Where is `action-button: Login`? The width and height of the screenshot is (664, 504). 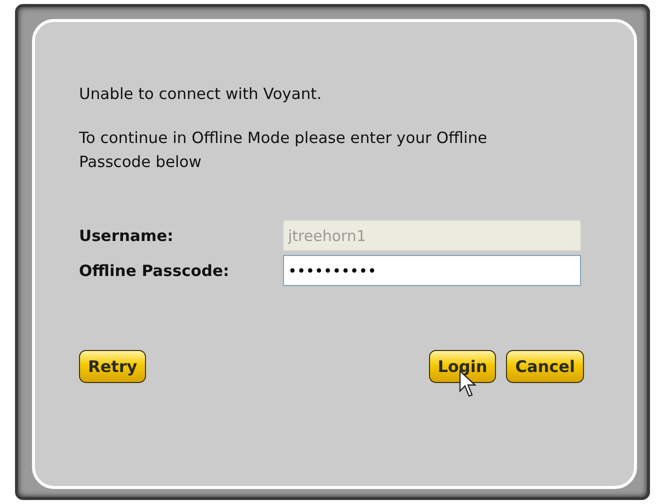
action-button: Login is located at coordinates (462, 366).